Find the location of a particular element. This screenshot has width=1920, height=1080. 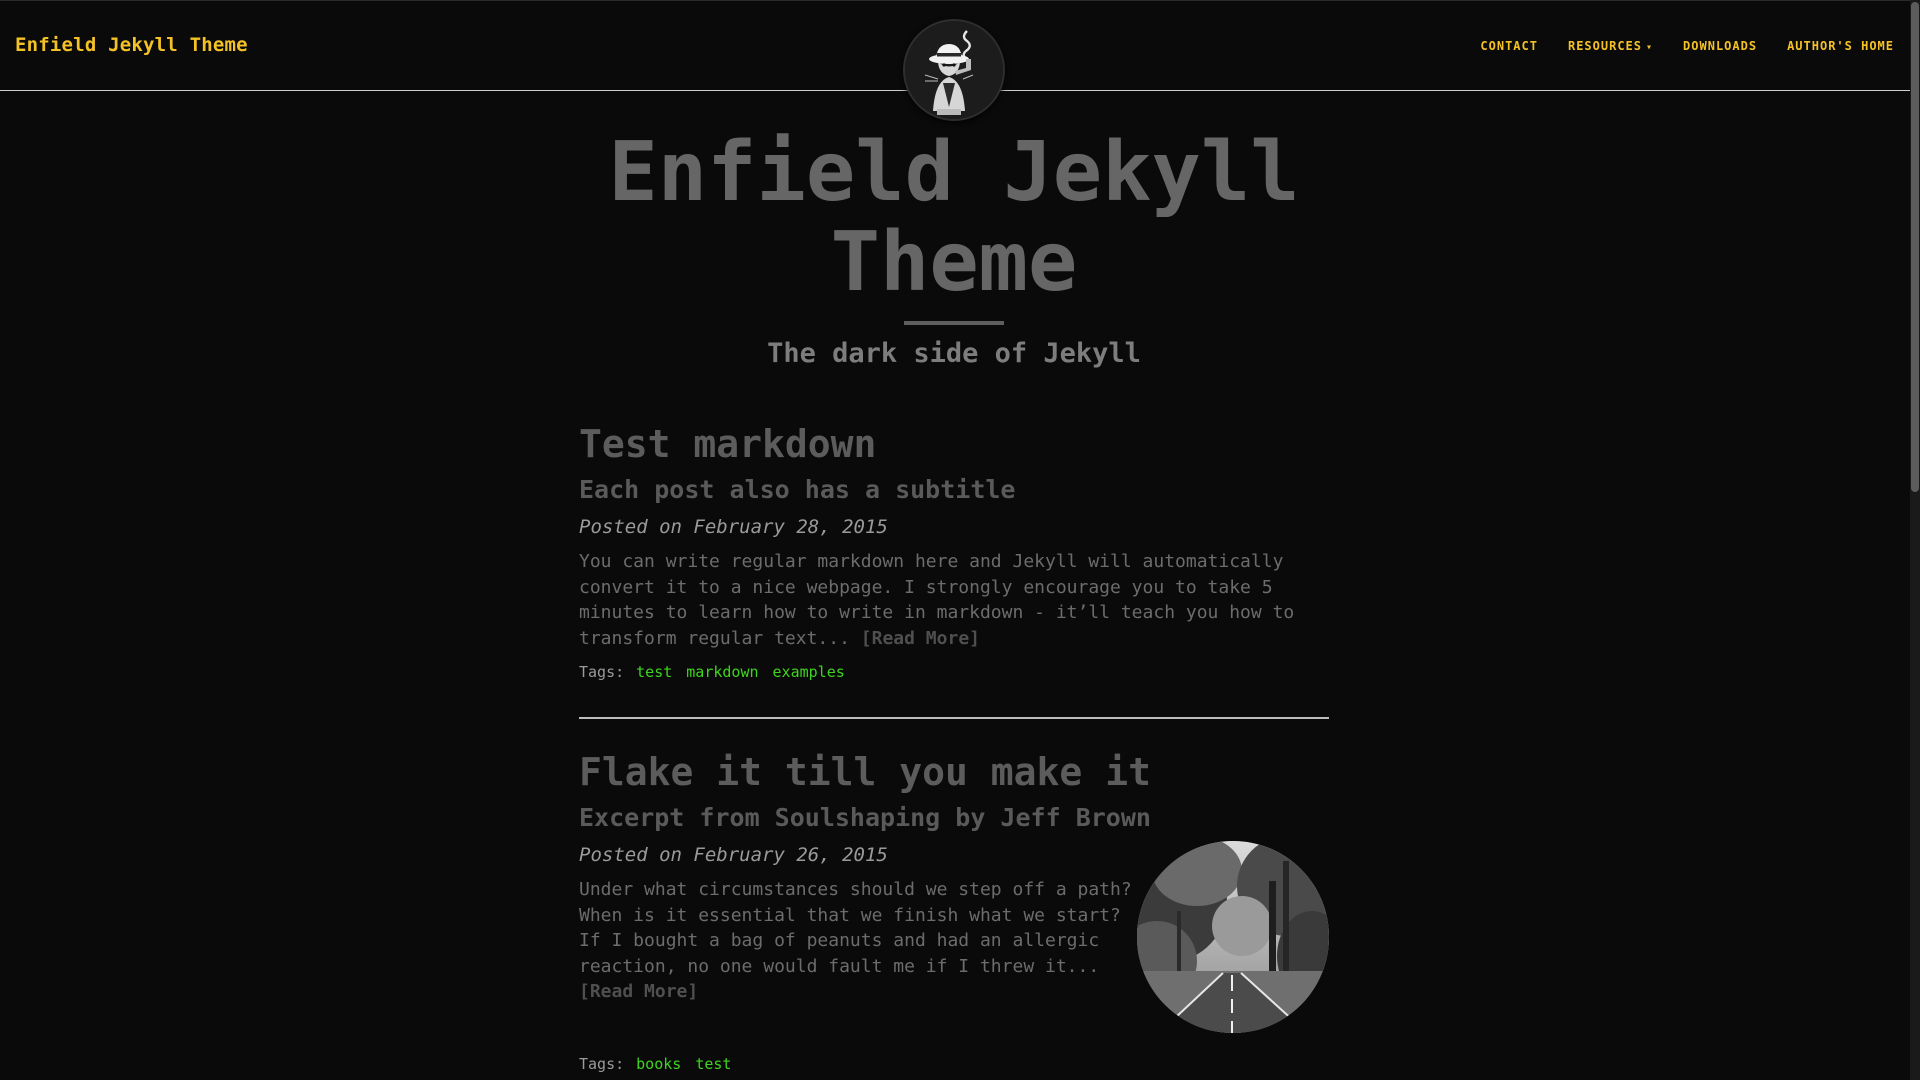

nav-link-contact: CONTACT is located at coordinates (1509, 46).